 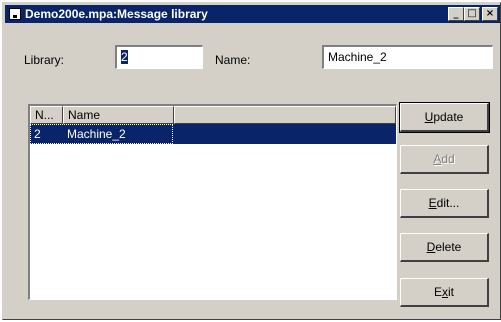 What do you see at coordinates (456, 14) in the screenshot?
I see `minimize-button: _` at bounding box center [456, 14].